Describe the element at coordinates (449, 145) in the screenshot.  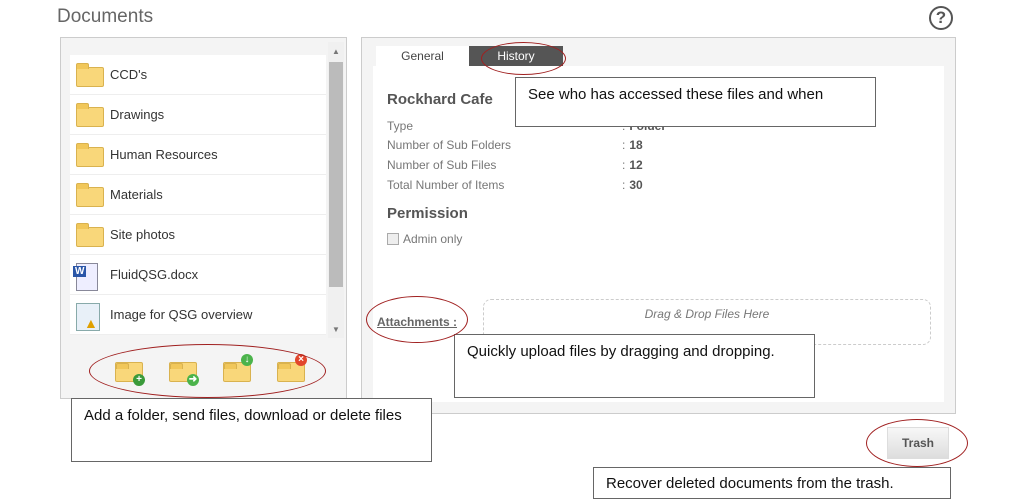
I see `field-label: Number of Sub Folders` at that location.